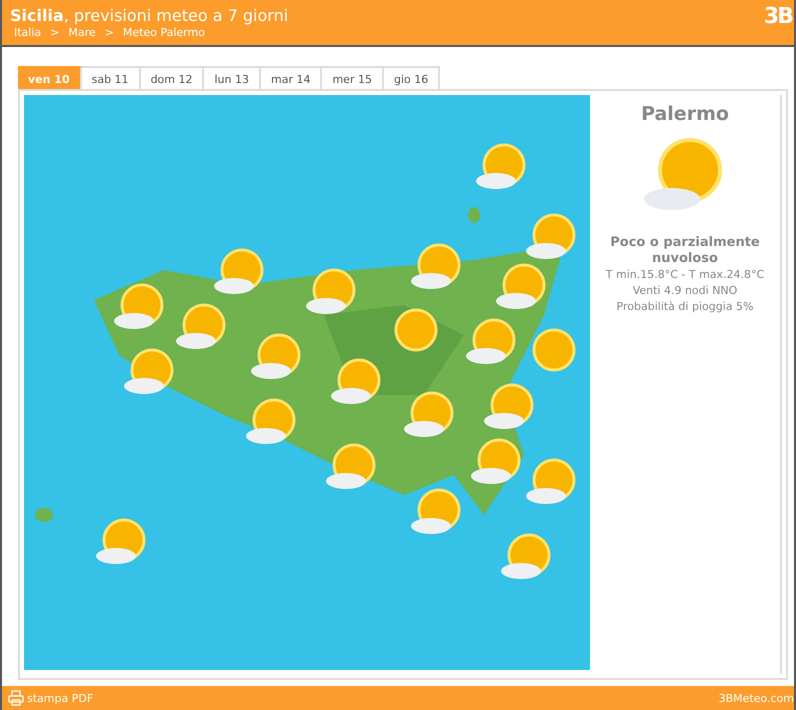 The image size is (796, 710). What do you see at coordinates (685, 114) in the screenshot?
I see `city-name: Palermo` at bounding box center [685, 114].